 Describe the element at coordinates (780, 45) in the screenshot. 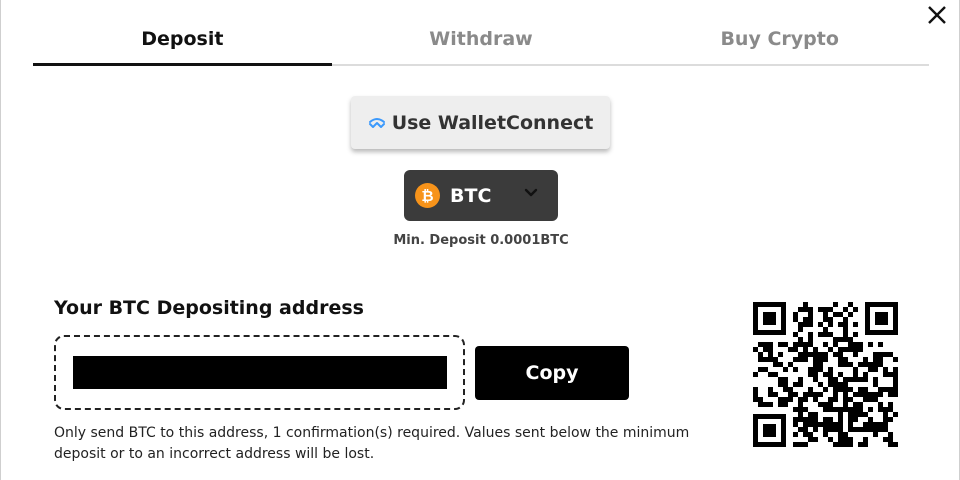

I see `tab-buy-crypto: Buy Crypto` at that location.